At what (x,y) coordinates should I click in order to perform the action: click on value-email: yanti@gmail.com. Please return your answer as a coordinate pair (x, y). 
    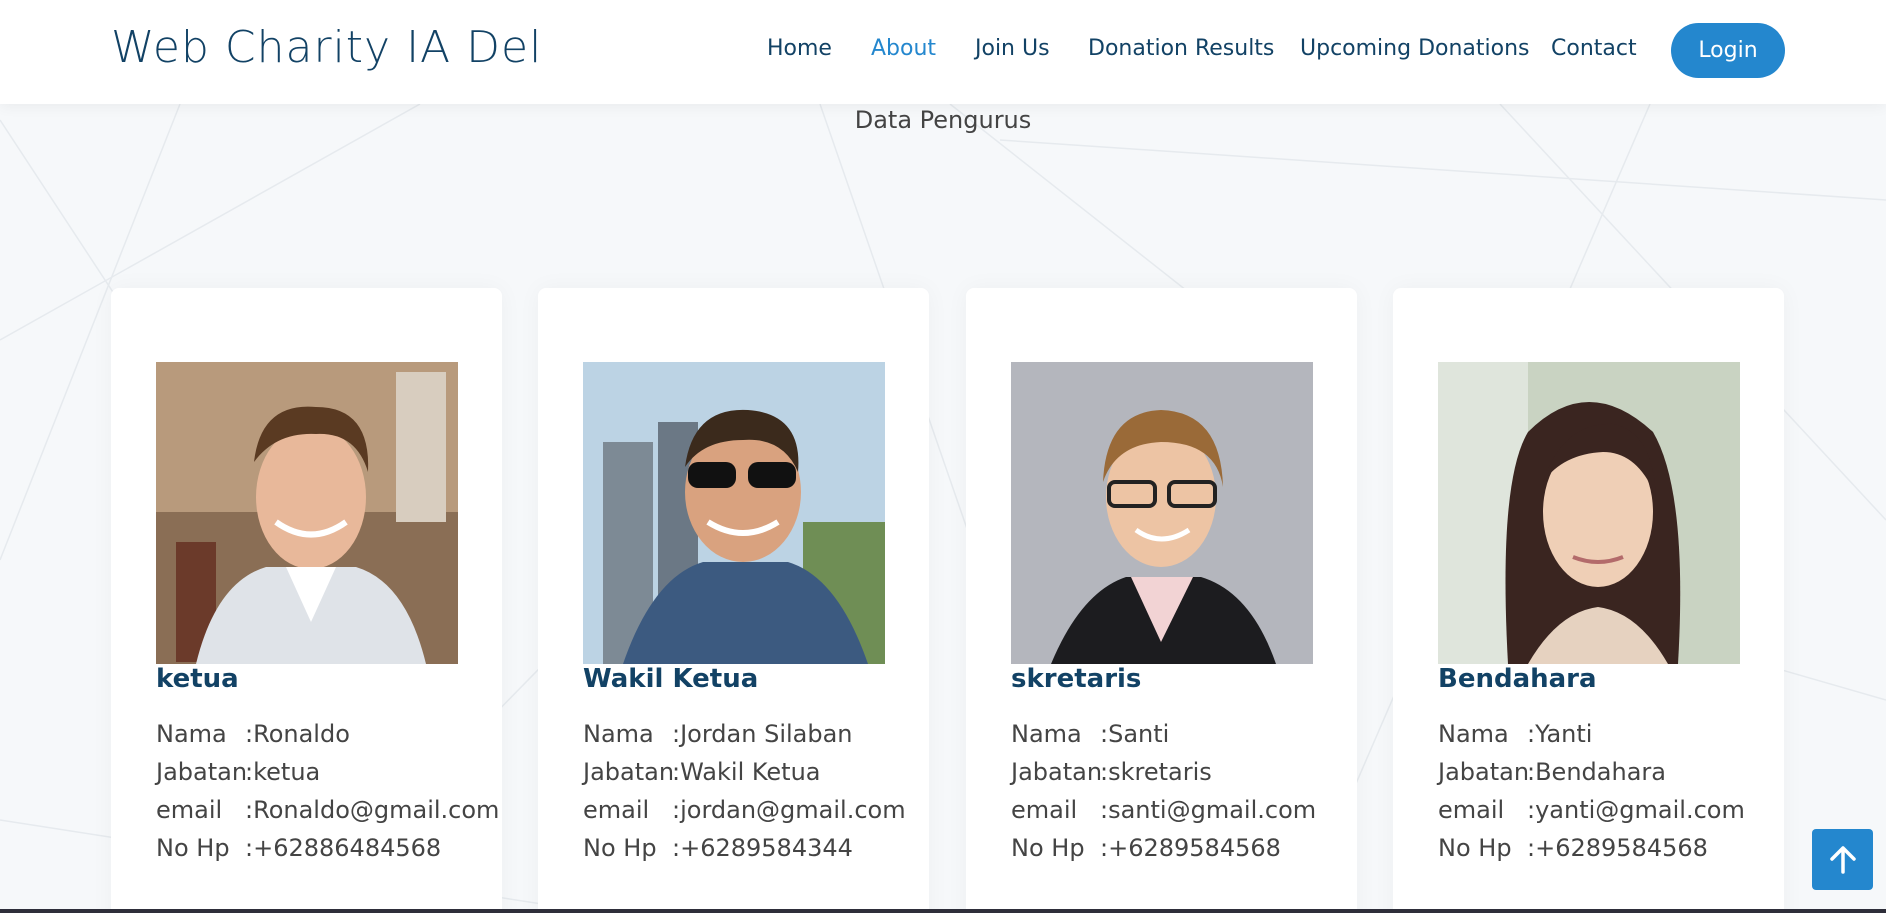
    Looking at the image, I should click on (1640, 810).